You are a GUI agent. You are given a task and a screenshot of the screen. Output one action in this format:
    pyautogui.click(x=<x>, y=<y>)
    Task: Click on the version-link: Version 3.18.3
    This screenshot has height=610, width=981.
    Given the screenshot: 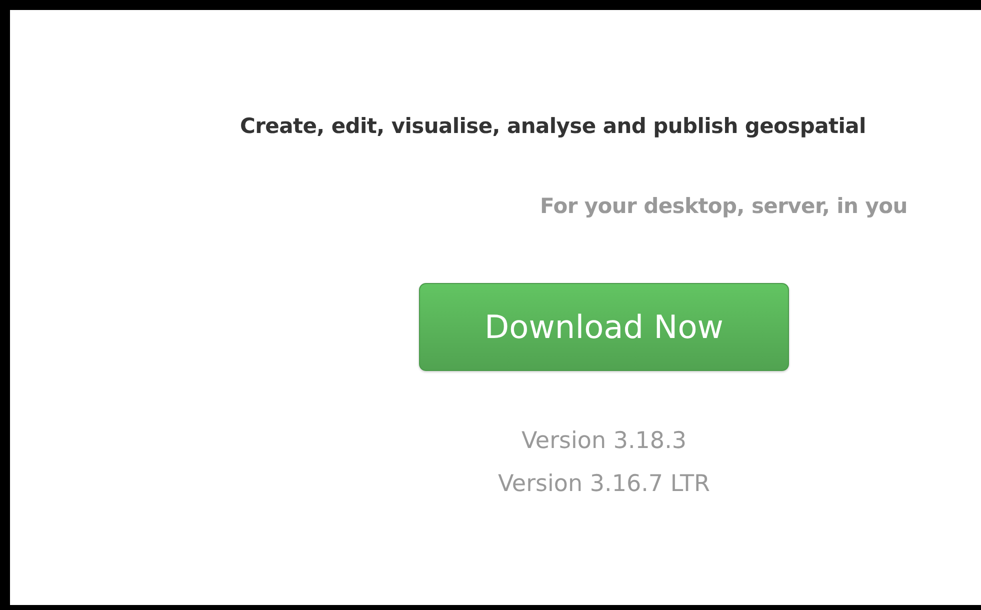 What is the action you would take?
    pyautogui.click(x=604, y=441)
    